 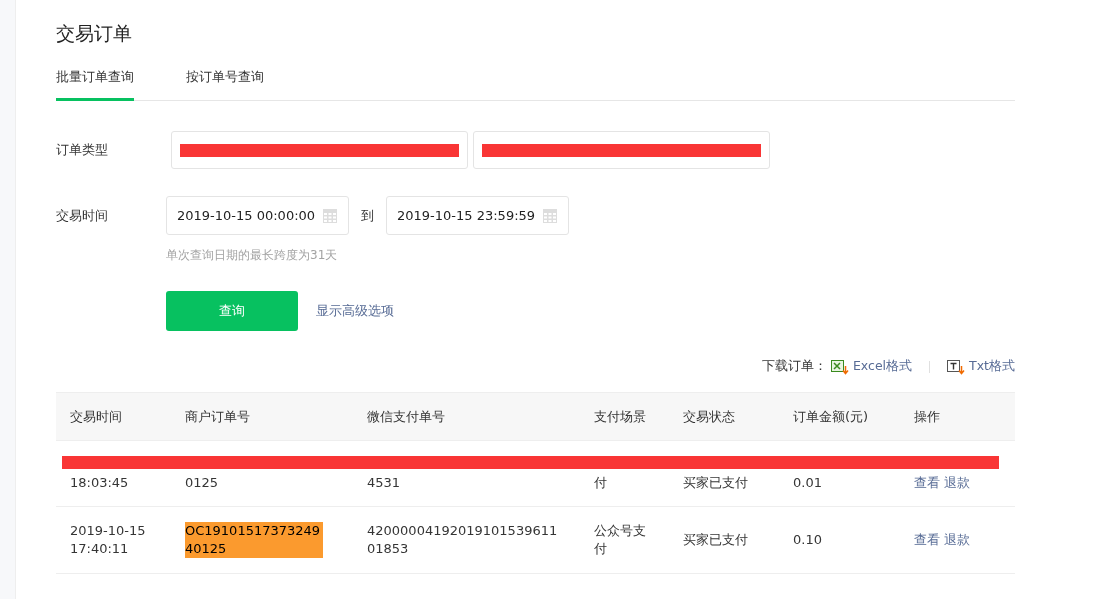 I want to click on excel-download-link: Excel格式, so click(x=882, y=366).